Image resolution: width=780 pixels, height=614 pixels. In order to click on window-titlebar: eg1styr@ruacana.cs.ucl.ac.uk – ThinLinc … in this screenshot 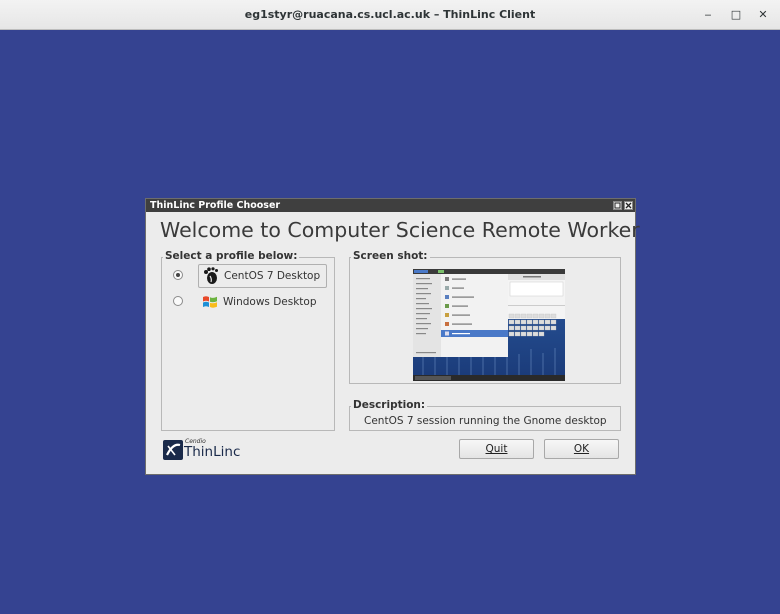, I will do `click(390, 15)`.